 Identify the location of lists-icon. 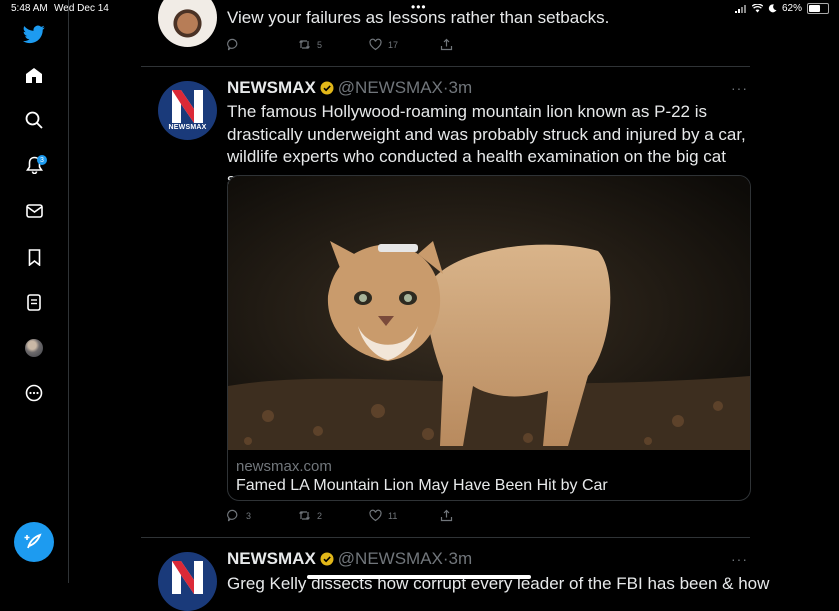
(34, 302).